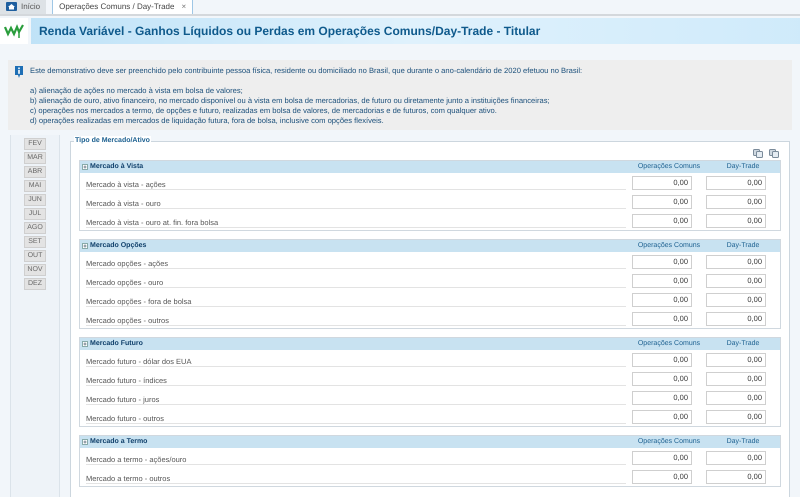 The height and width of the screenshot is (497, 800). Describe the element at coordinates (183, 7) in the screenshot. I see `close-icon: ×` at that location.